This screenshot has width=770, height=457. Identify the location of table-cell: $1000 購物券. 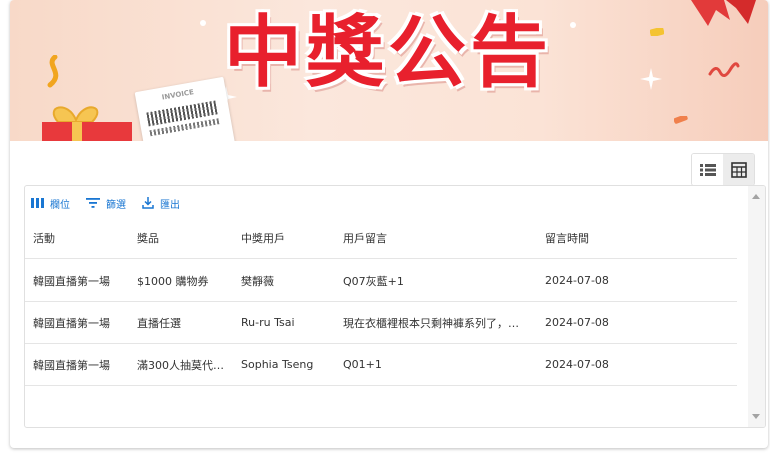
(173, 281).